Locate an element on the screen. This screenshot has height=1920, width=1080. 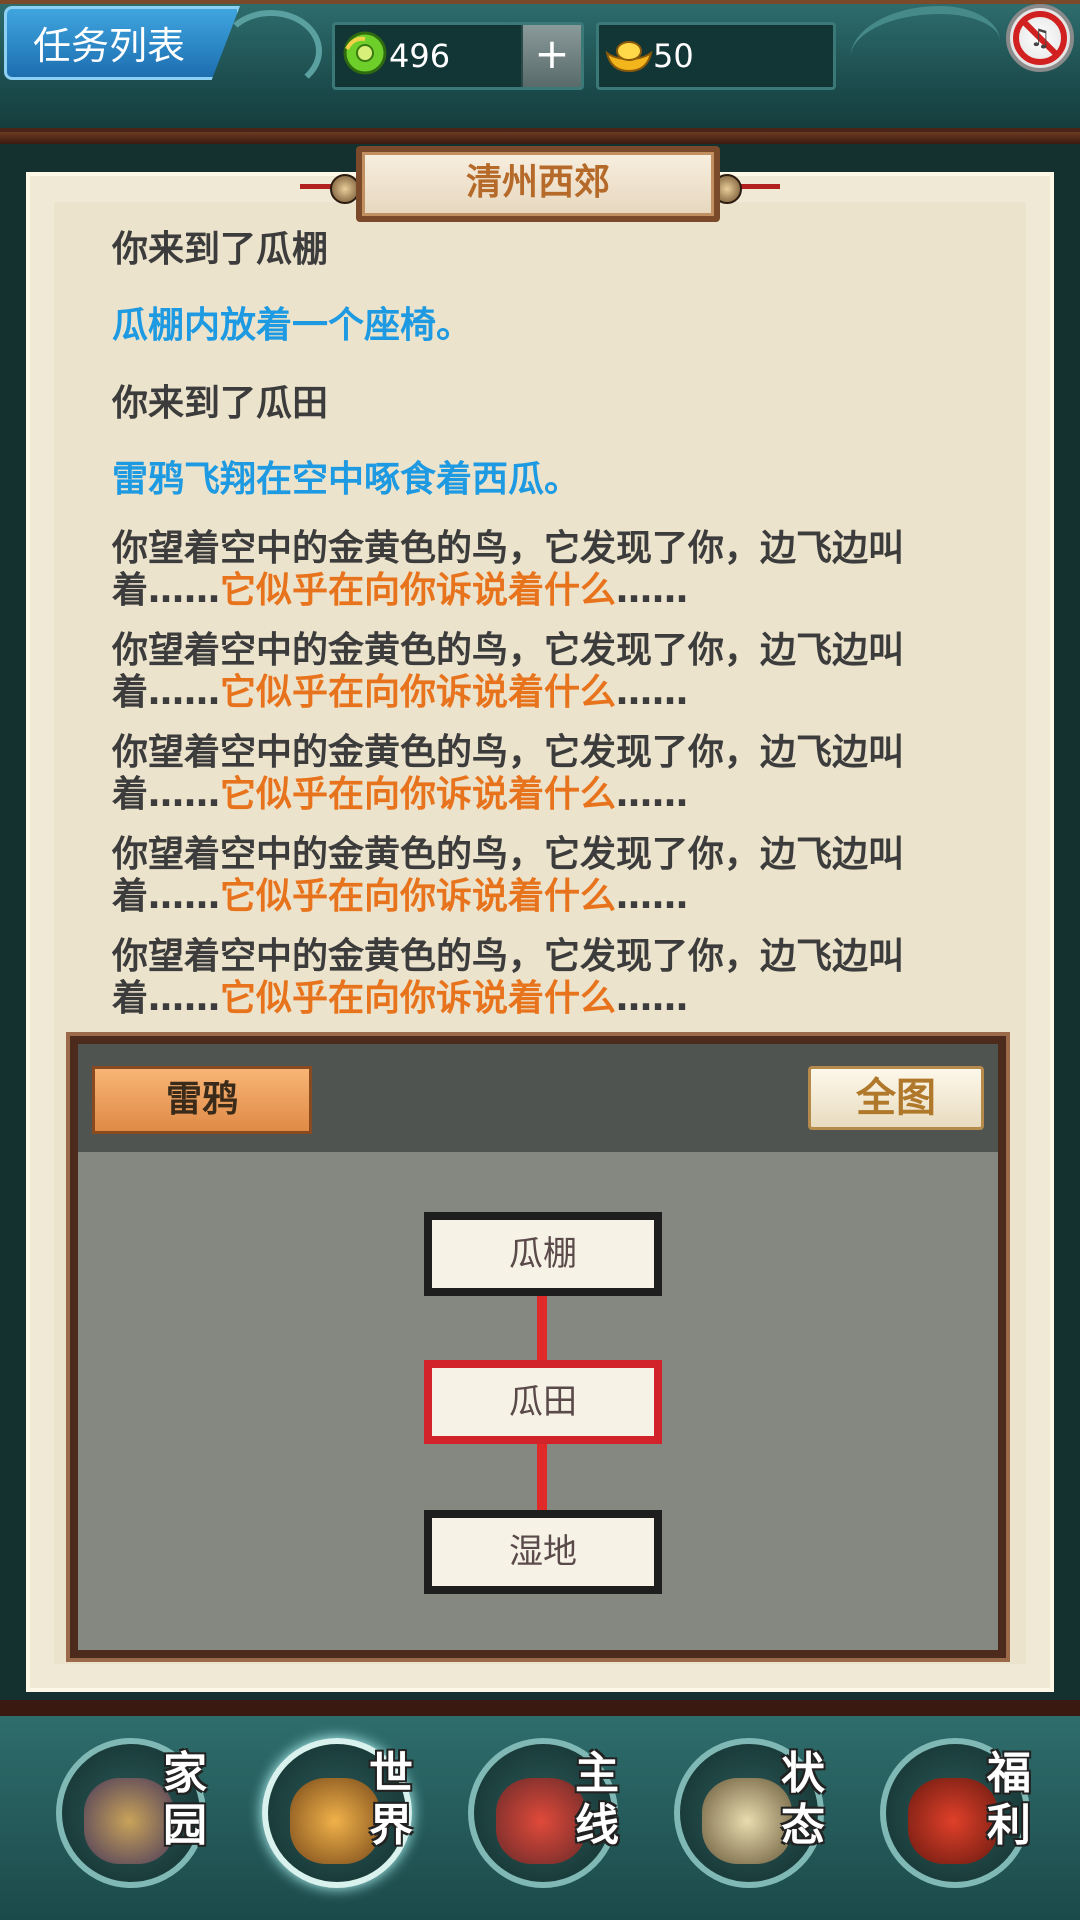
ornament-swirl is located at coordinates (271, 51).